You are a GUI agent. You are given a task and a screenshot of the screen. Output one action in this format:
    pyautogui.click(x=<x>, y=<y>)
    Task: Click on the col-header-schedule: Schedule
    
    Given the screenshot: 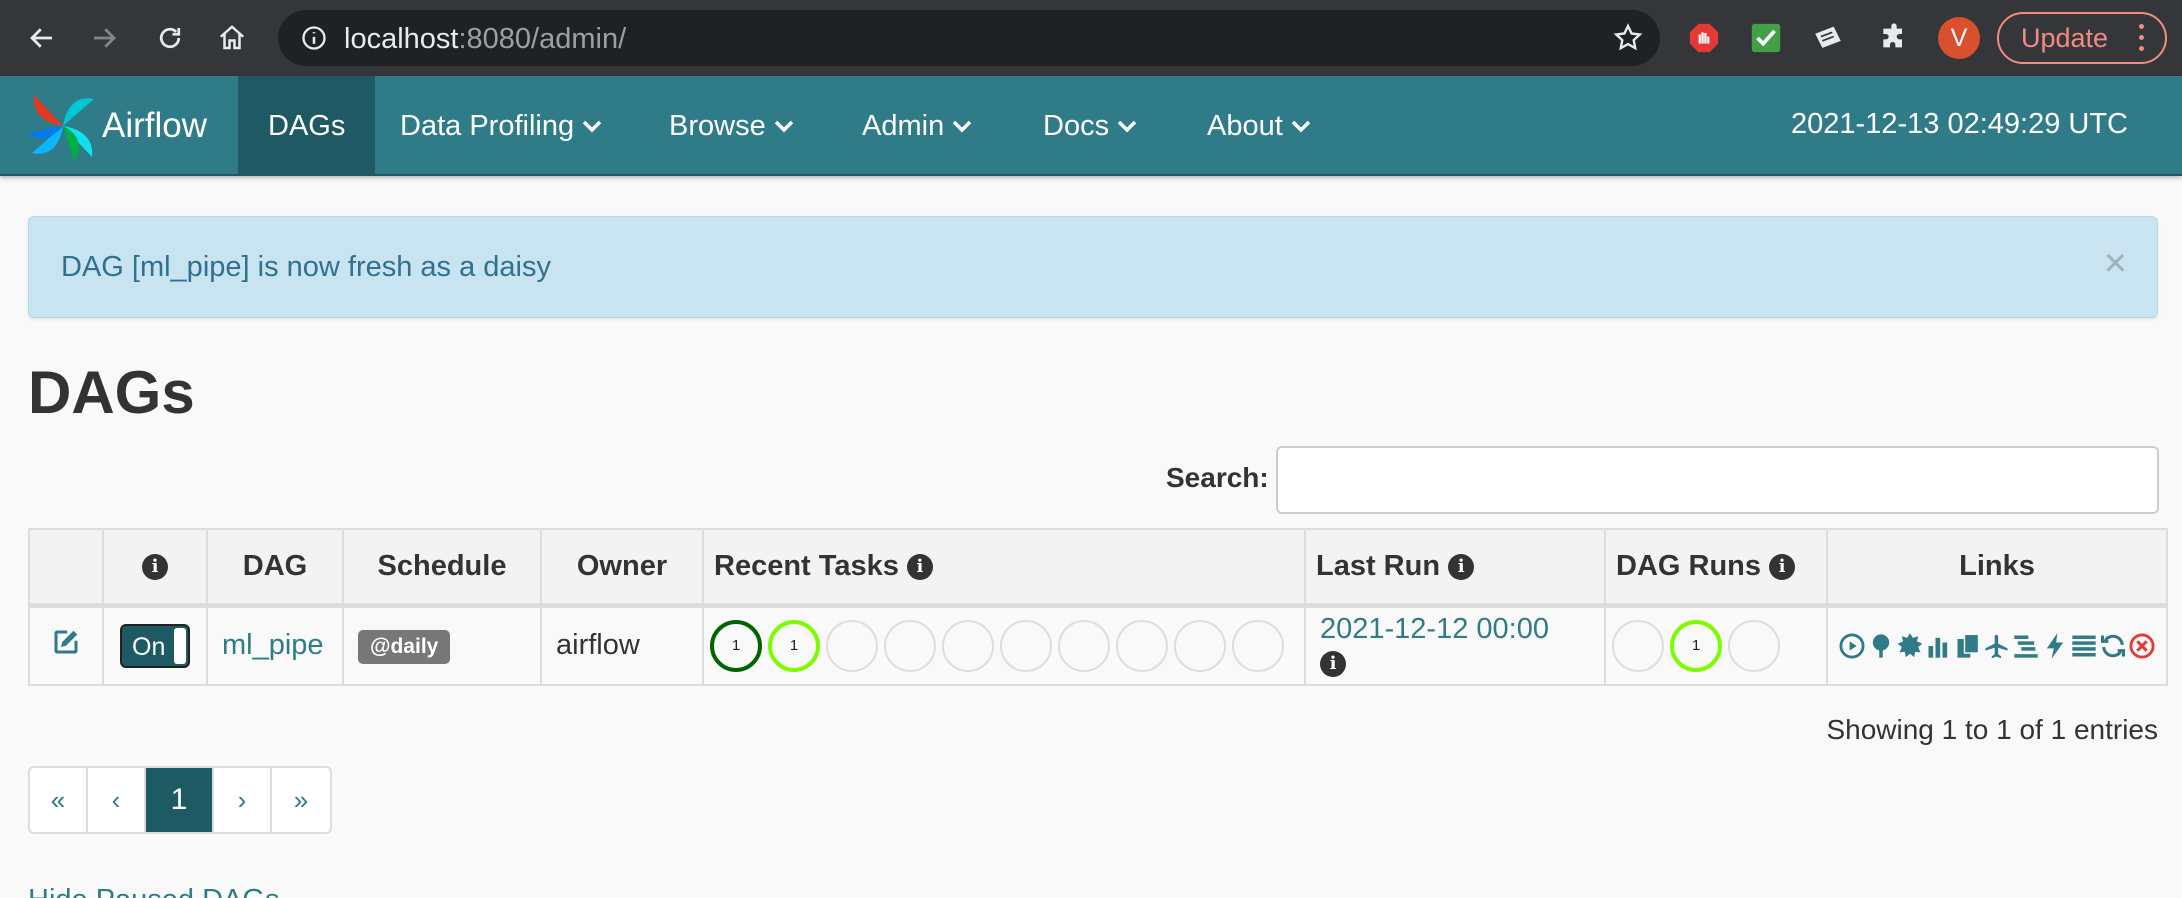 What is the action you would take?
    pyautogui.click(x=442, y=568)
    